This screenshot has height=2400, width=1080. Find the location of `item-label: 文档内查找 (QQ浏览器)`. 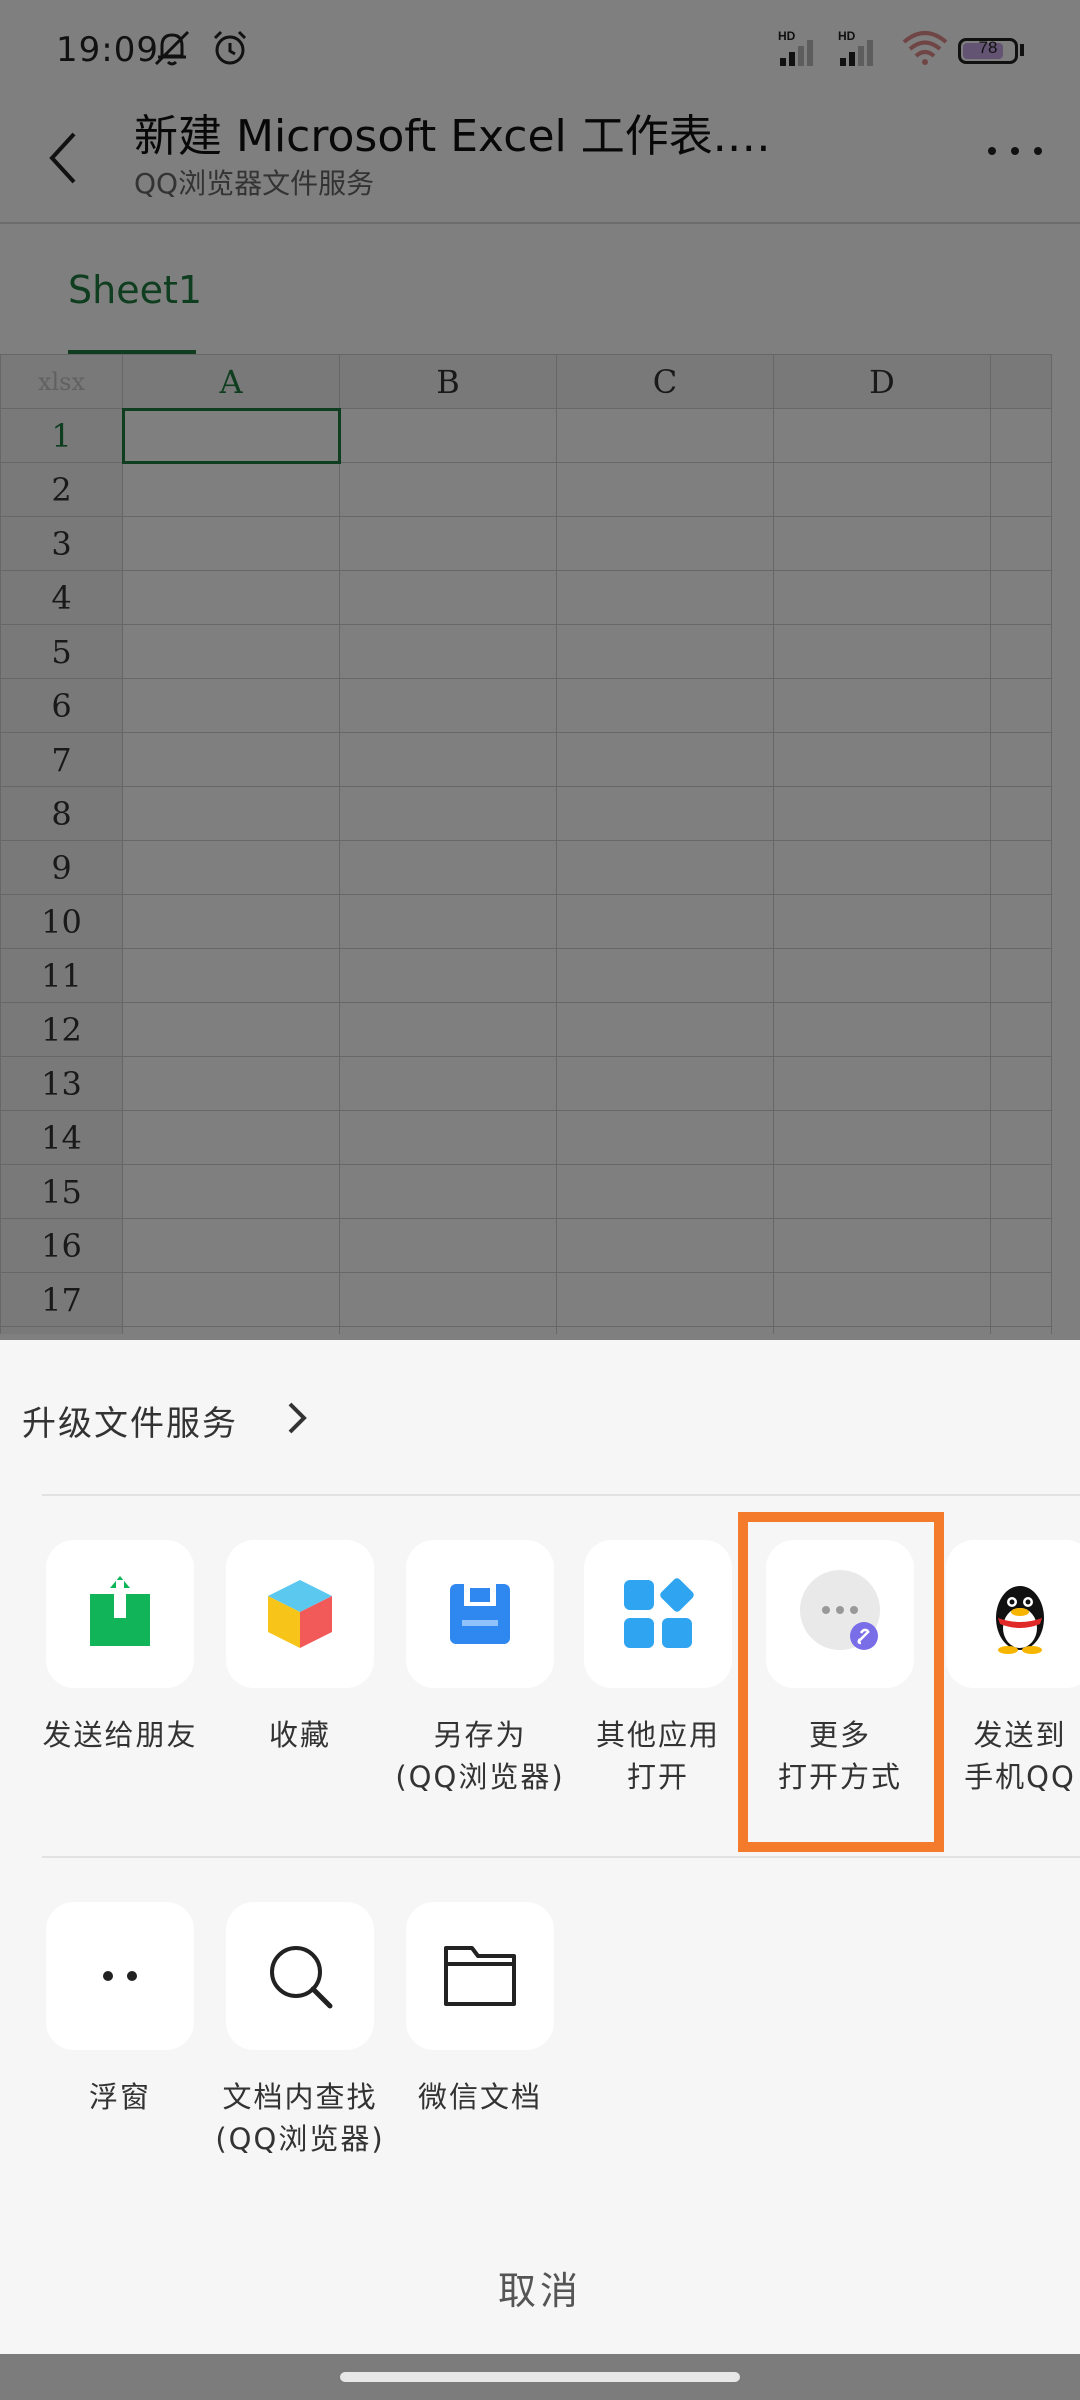

item-label: 文档内查找 (QQ浏览器) is located at coordinates (300, 2118).